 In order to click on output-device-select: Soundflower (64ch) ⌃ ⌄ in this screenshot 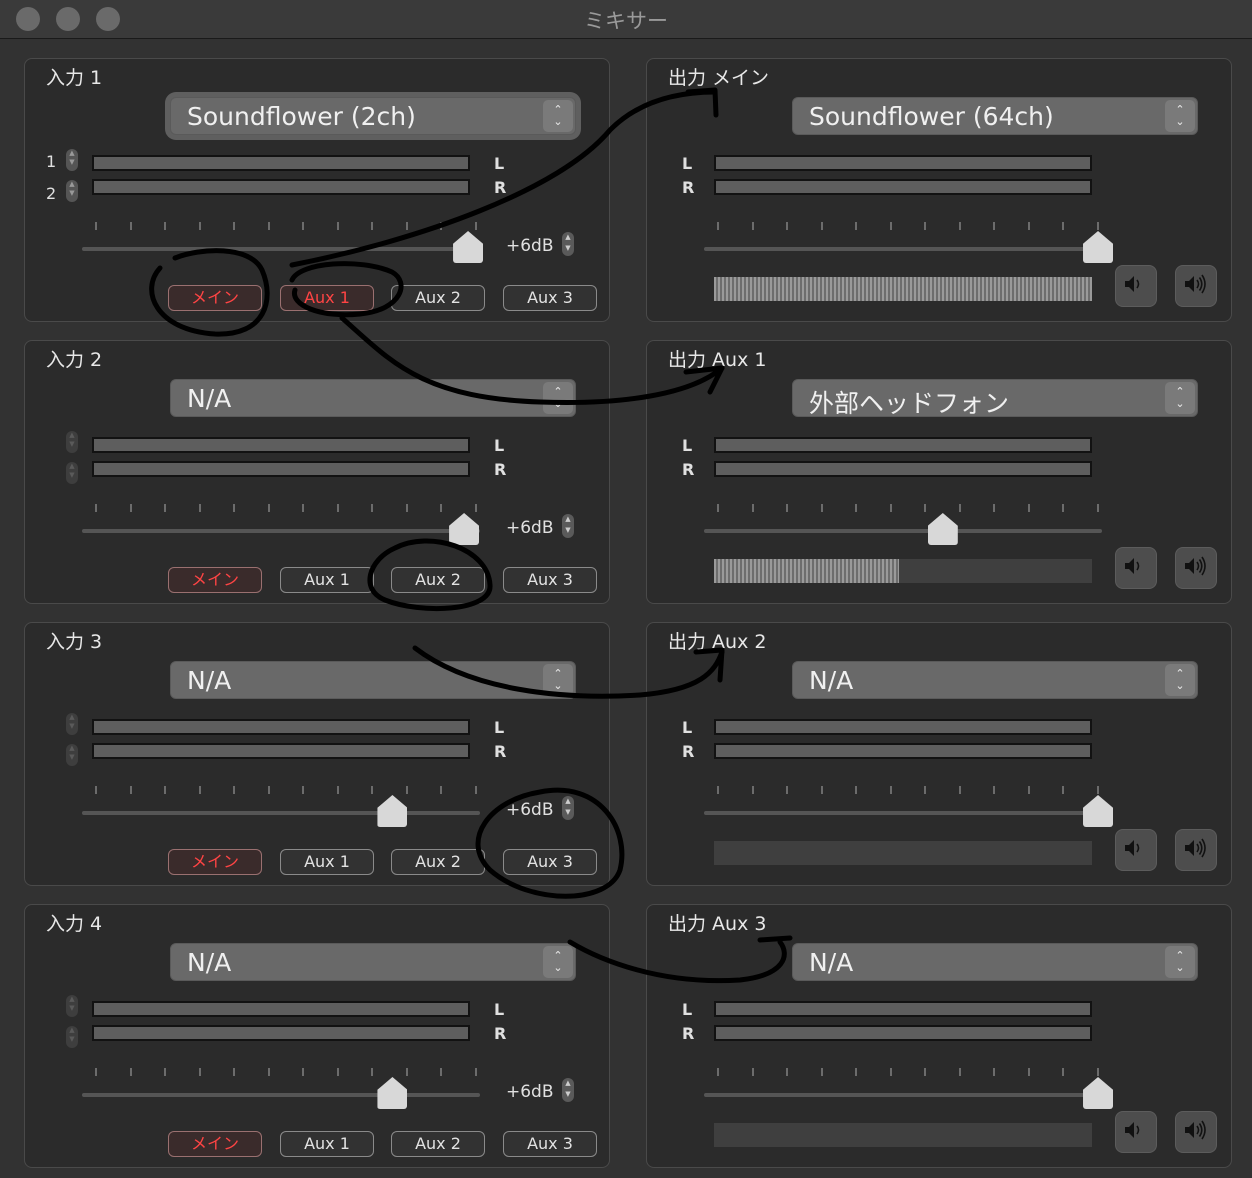, I will do `click(995, 116)`.